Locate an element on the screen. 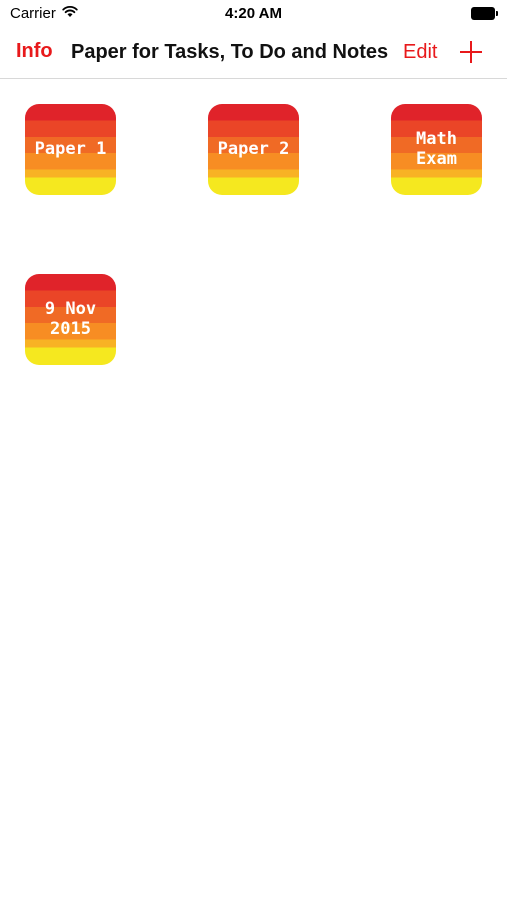 The image size is (507, 900). paper-item: Paper 2 is located at coordinates (253, 149).